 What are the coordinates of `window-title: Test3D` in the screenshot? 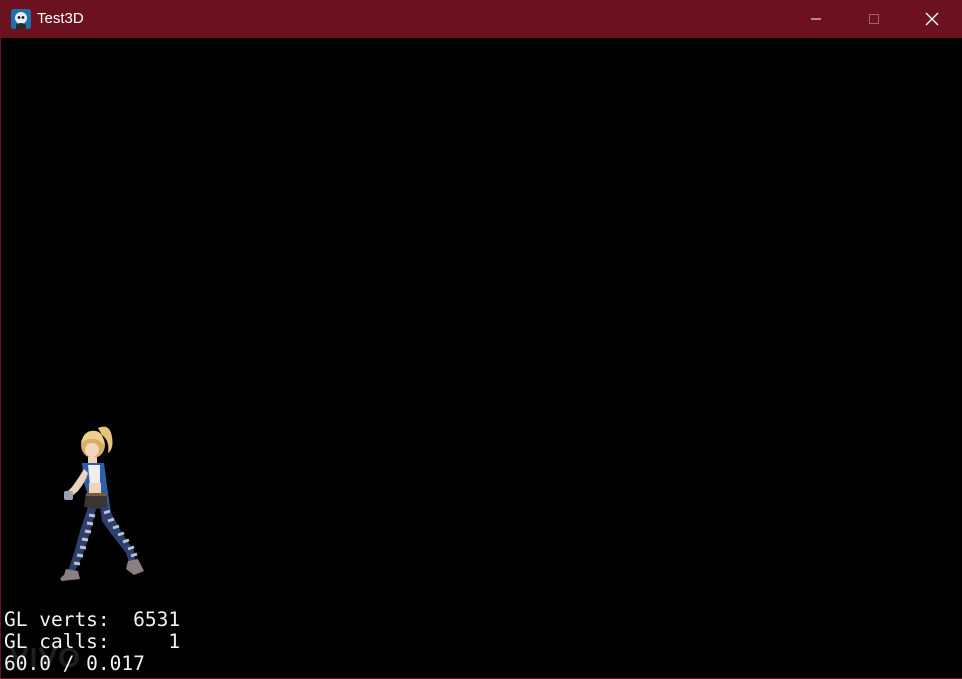 It's located at (60, 18).